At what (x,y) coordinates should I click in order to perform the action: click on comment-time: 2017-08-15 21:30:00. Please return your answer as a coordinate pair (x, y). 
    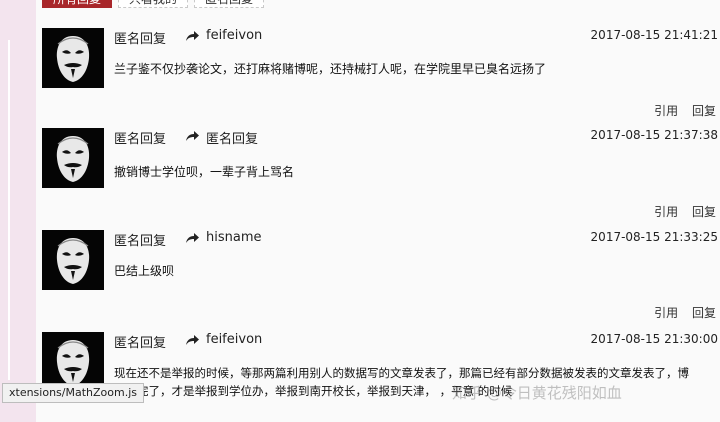
    Looking at the image, I should click on (654, 339).